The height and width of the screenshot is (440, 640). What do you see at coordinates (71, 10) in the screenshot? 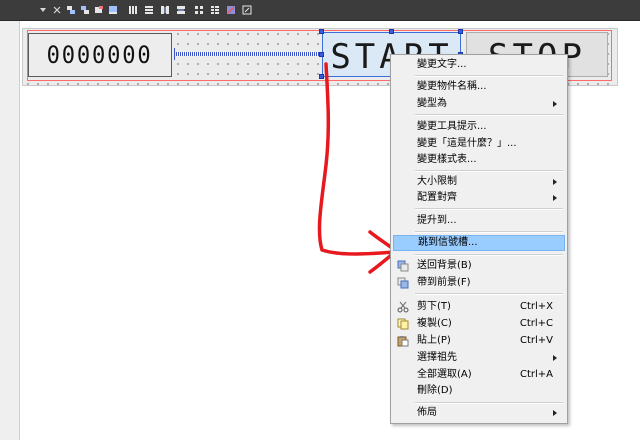
I see `align-left-icon` at bounding box center [71, 10].